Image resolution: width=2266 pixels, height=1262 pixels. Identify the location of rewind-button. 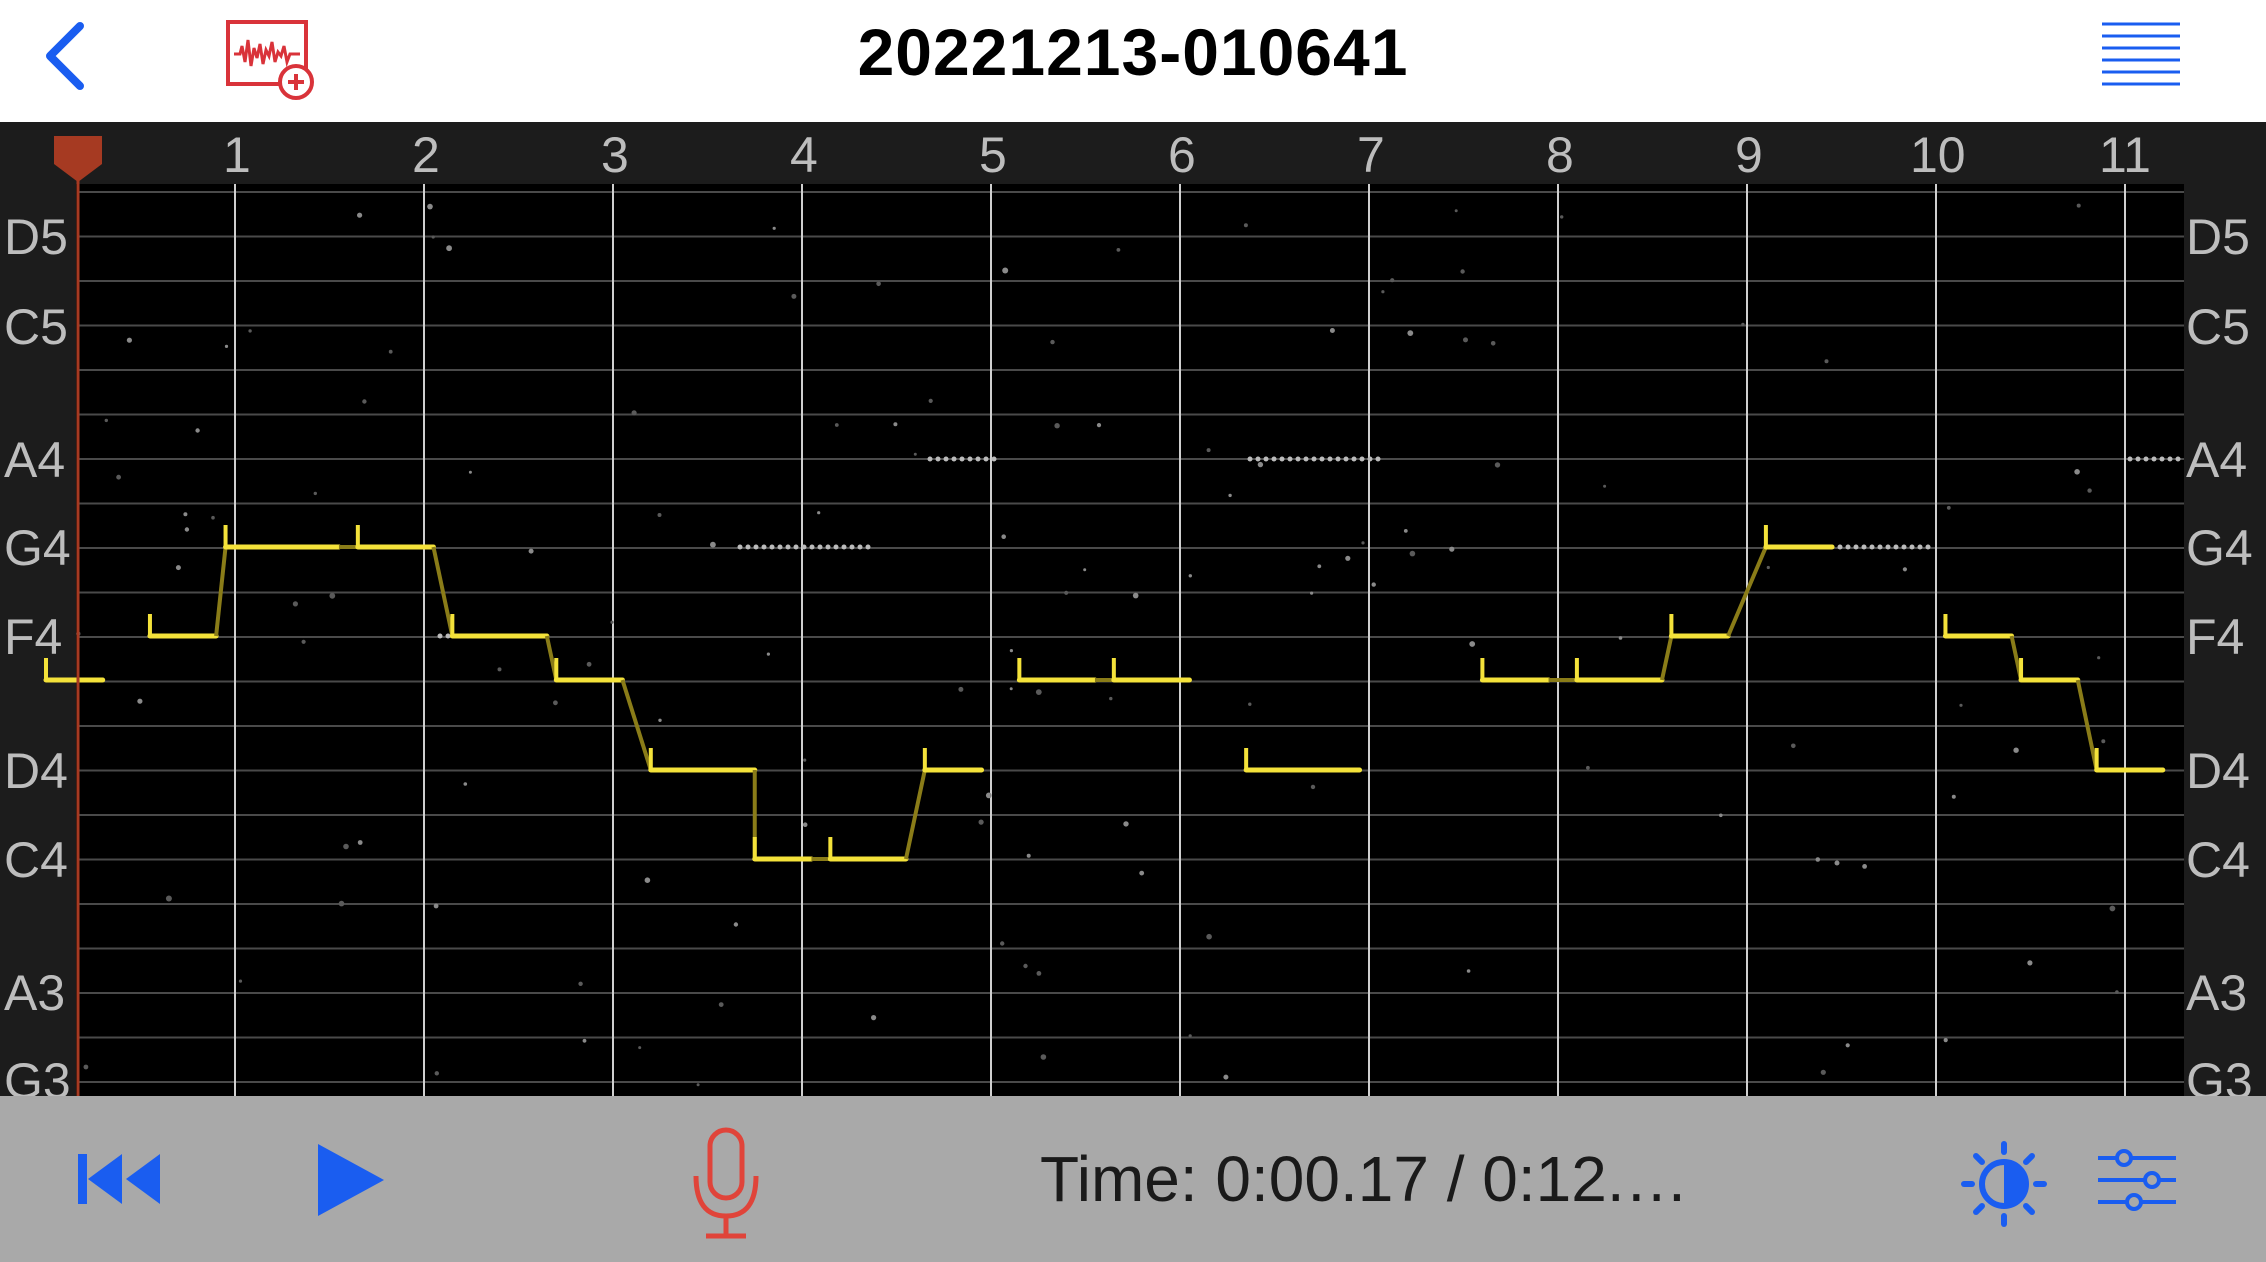
(120, 1179).